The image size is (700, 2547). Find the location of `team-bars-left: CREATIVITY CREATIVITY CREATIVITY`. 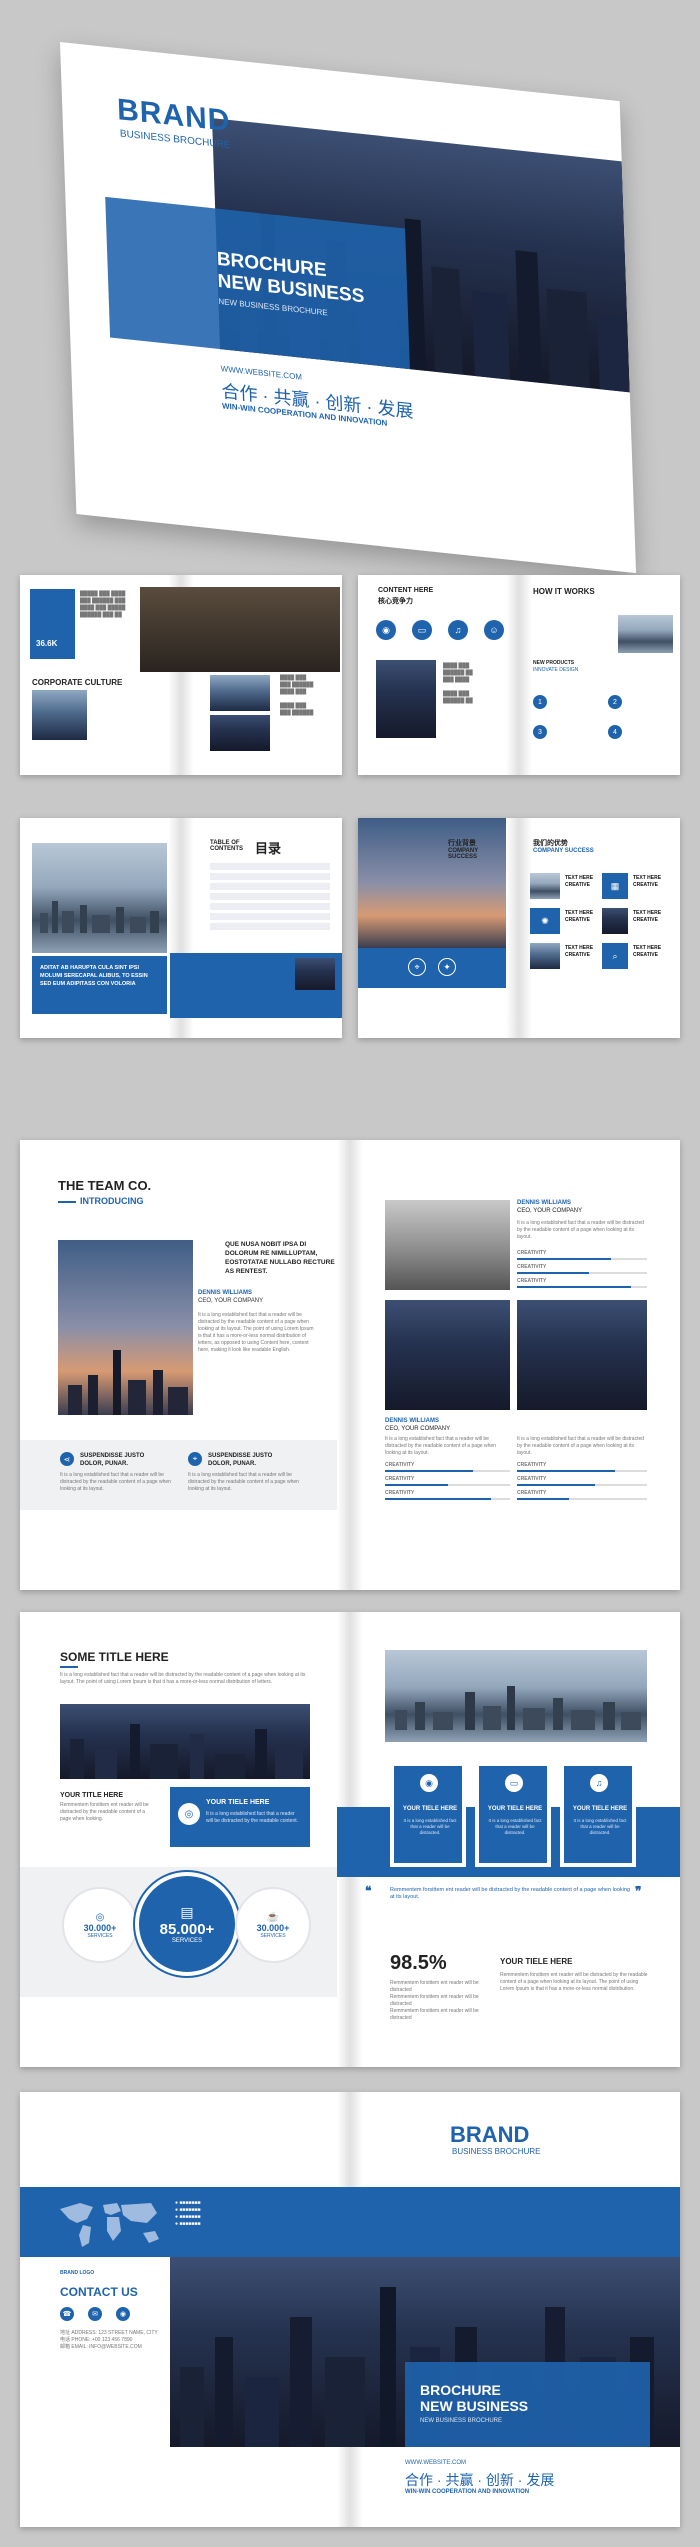

team-bars-left: CREATIVITY CREATIVITY CREATIVITY is located at coordinates (447, 1483).